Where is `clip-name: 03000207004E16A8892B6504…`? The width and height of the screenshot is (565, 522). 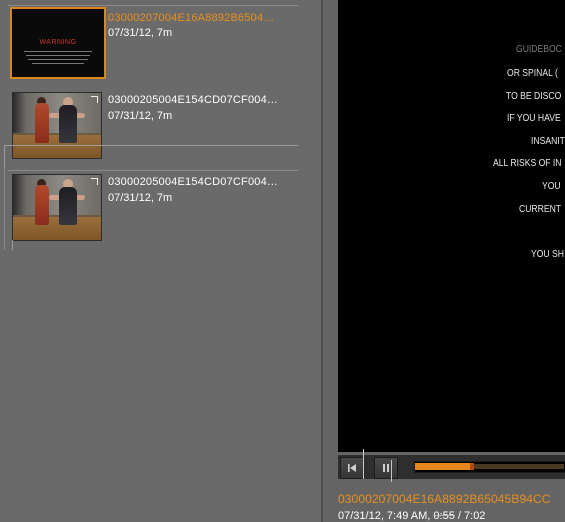 clip-name: 03000207004E16A8892B6504… is located at coordinates (191, 18).